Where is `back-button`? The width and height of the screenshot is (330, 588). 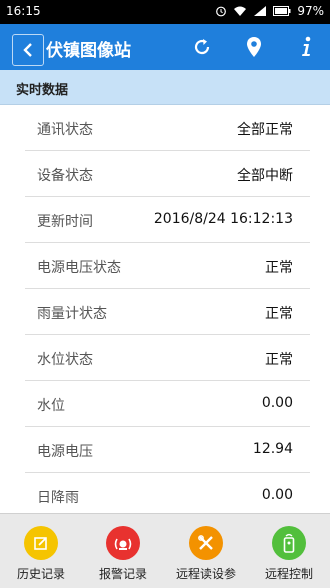 back-button is located at coordinates (28, 50).